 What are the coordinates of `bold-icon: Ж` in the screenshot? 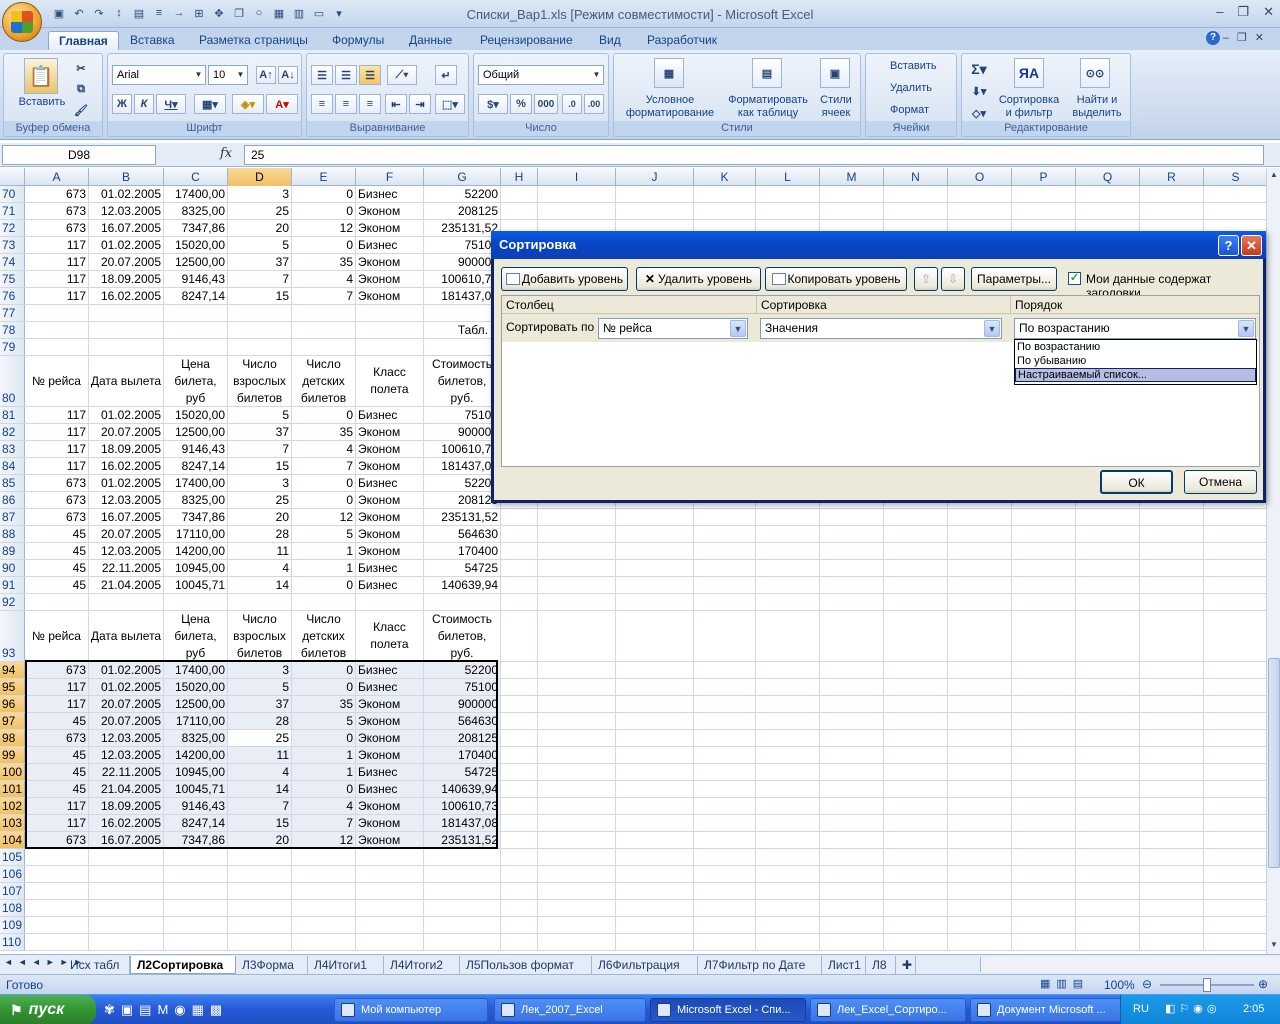 It's located at (122, 104).